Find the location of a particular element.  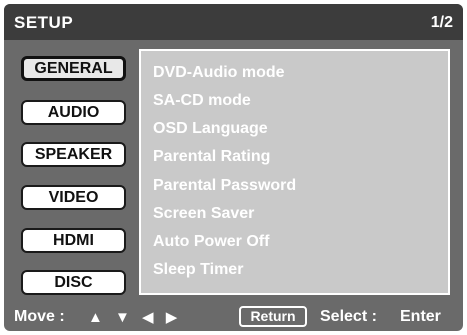

menu-item-screen-saver: Screen Saver is located at coordinates (203, 214).